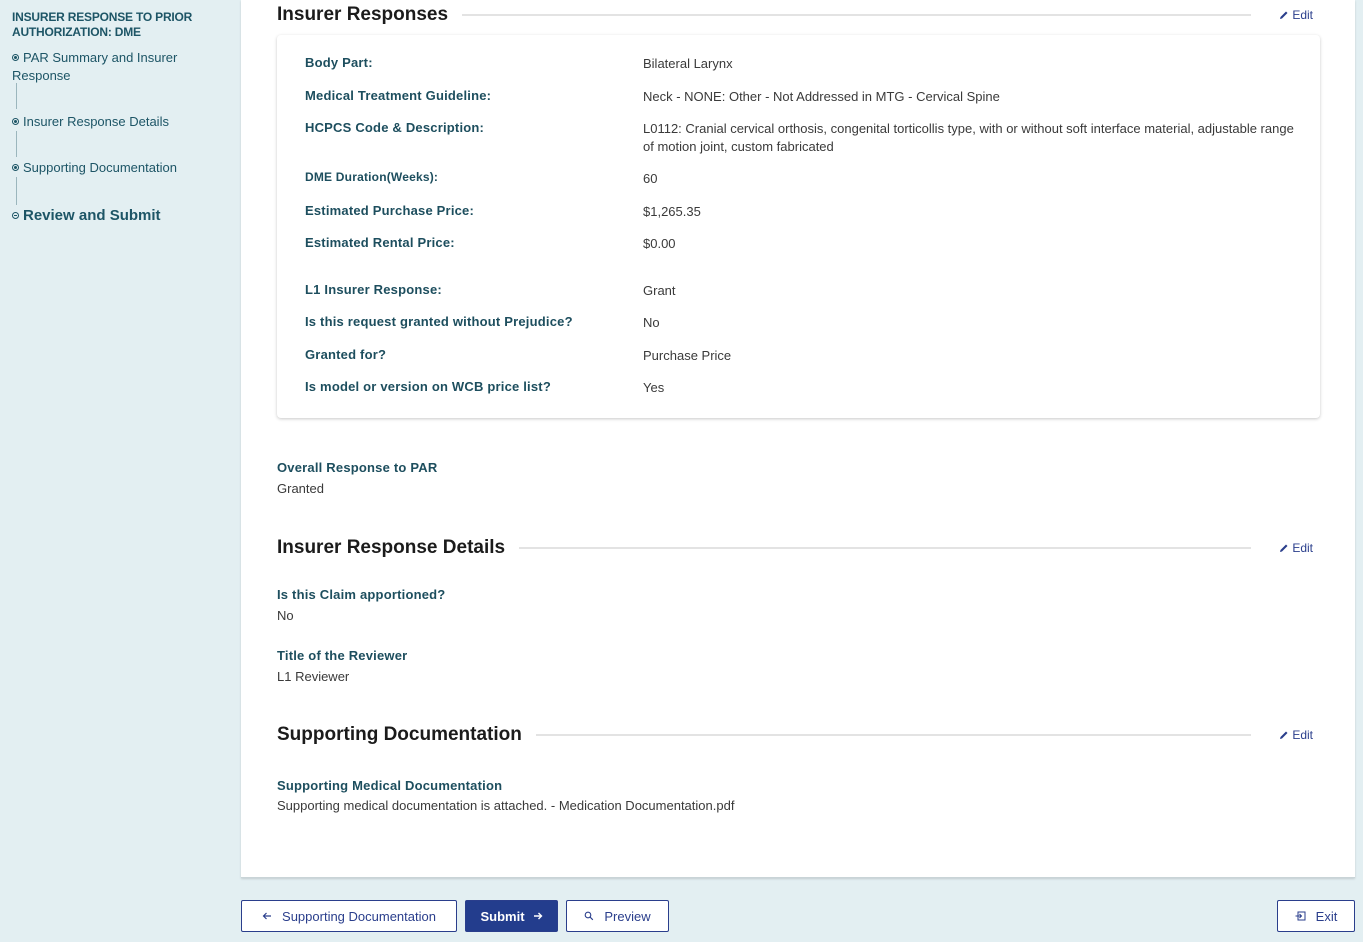  I want to click on field-label: Estimated Purchase Price:, so click(390, 210).